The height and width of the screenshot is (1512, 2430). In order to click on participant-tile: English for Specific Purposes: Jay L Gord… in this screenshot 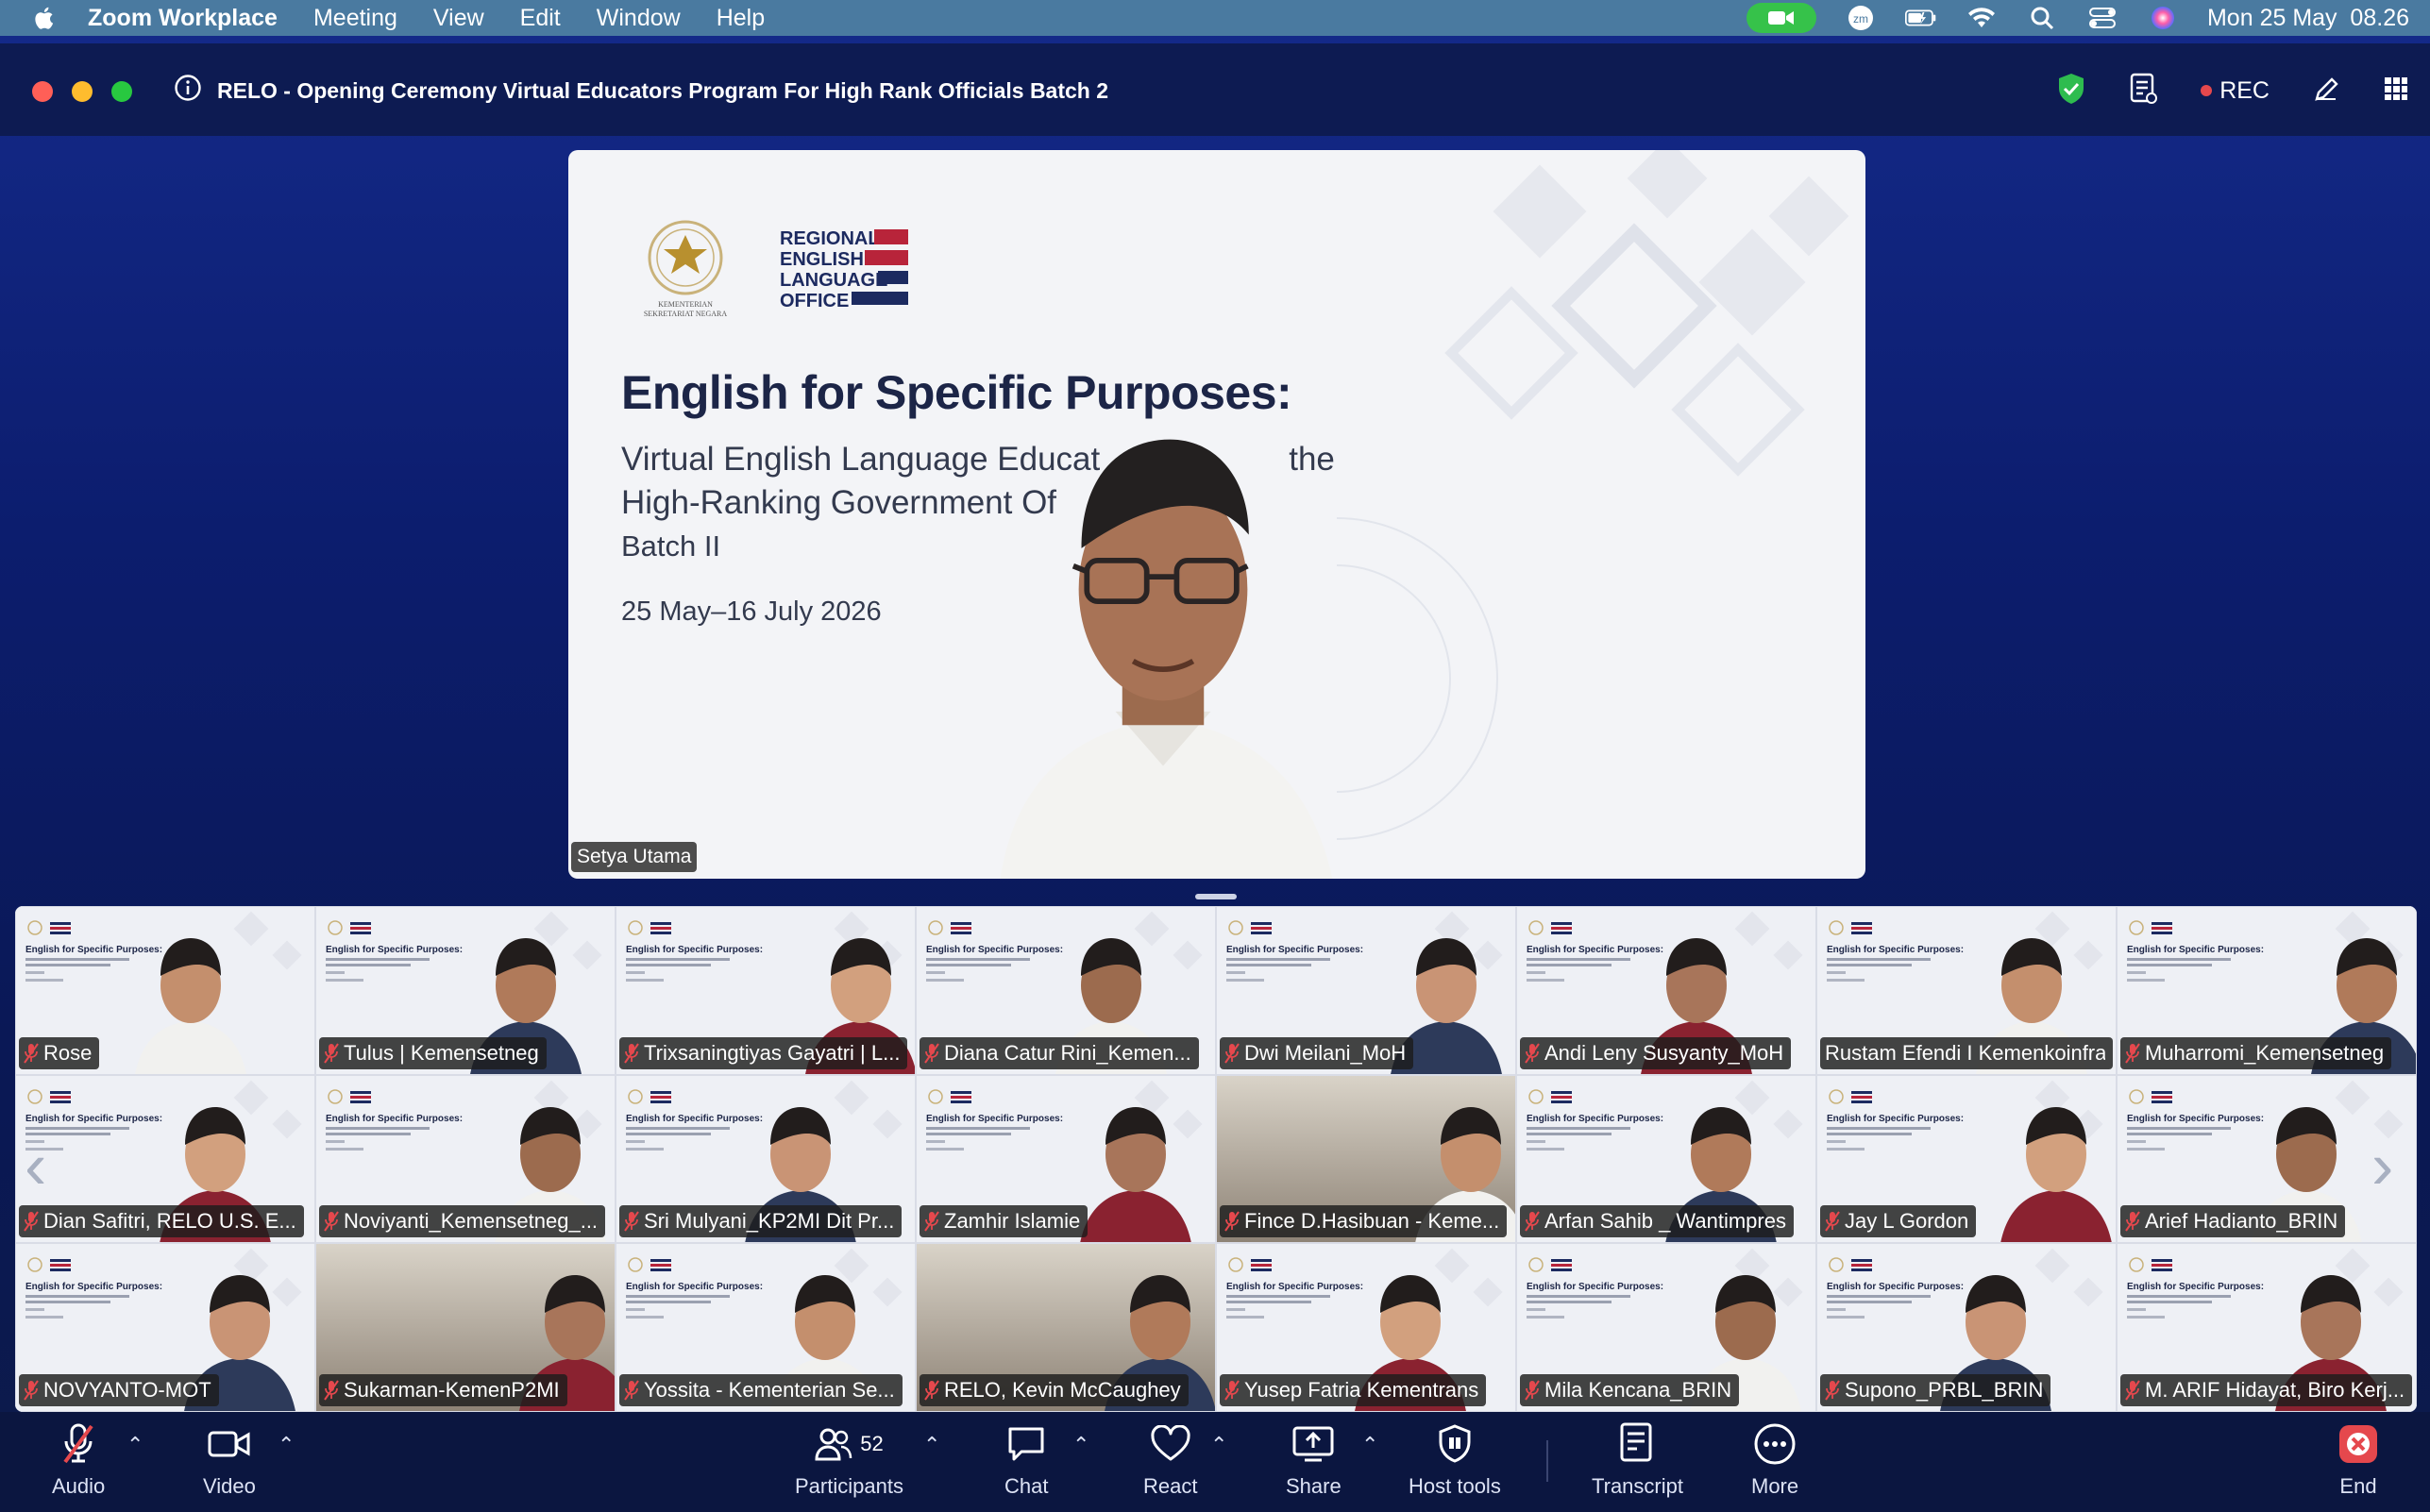, I will do `click(1966, 1159)`.